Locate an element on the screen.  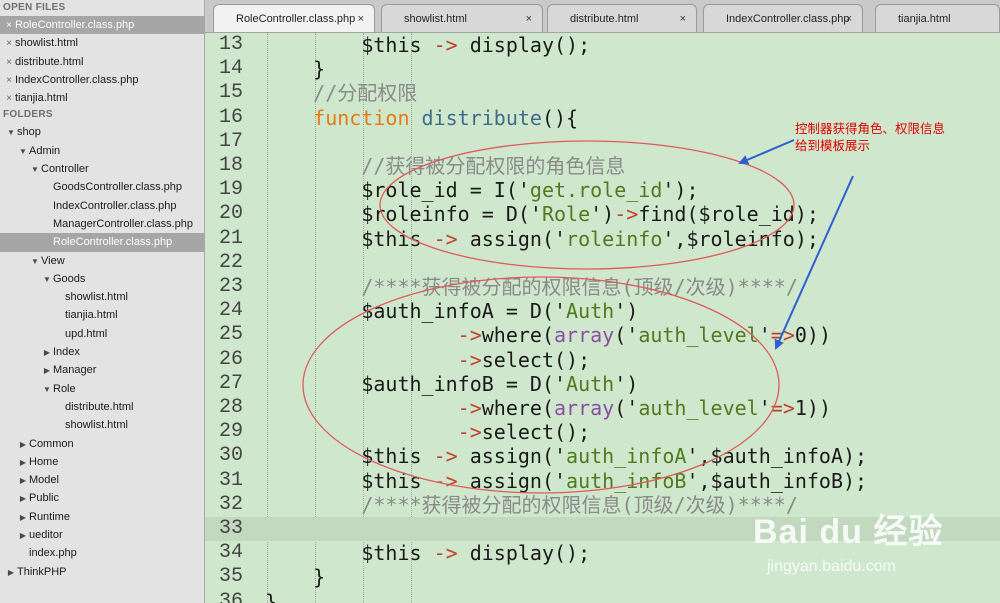
tree-item: ManagerController.class.php is located at coordinates (102, 224).